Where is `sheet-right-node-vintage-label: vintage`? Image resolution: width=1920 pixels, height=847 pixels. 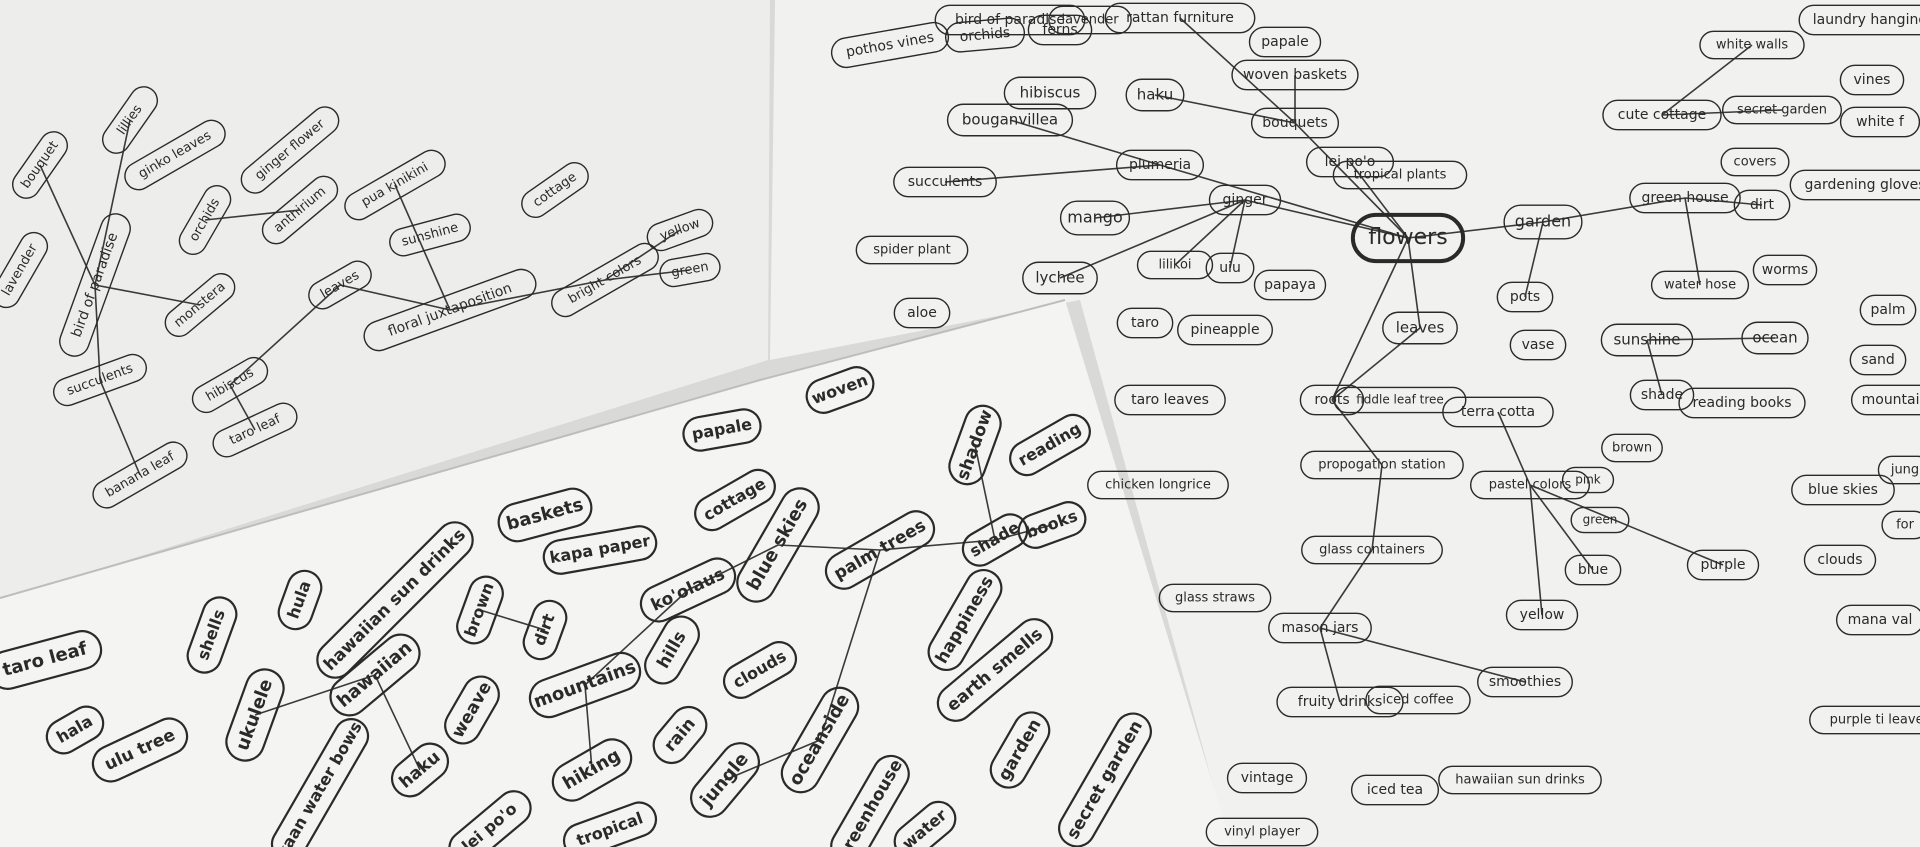
sheet-right-node-vintage-label: vintage is located at coordinates (1267, 778).